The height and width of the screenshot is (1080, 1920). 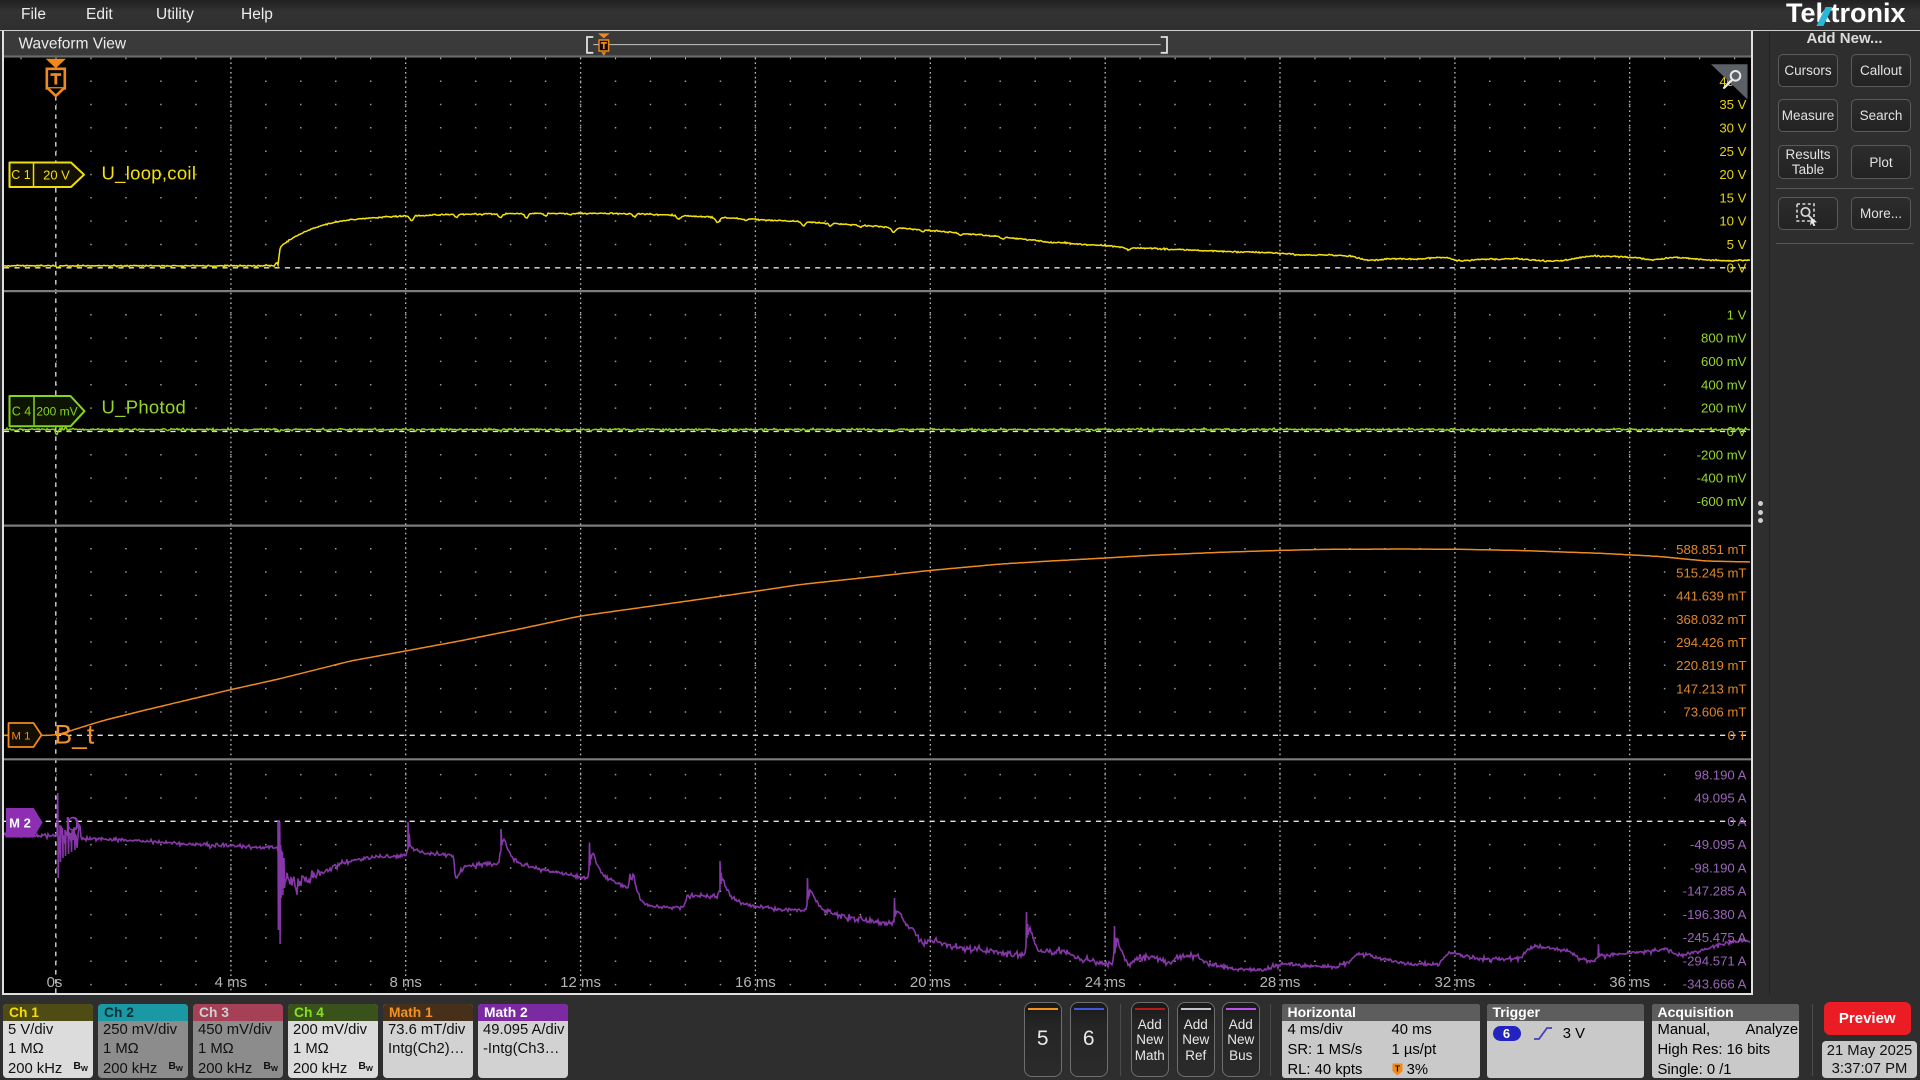 I want to click on svg-text: 30 V, so click(x=1732, y=127).